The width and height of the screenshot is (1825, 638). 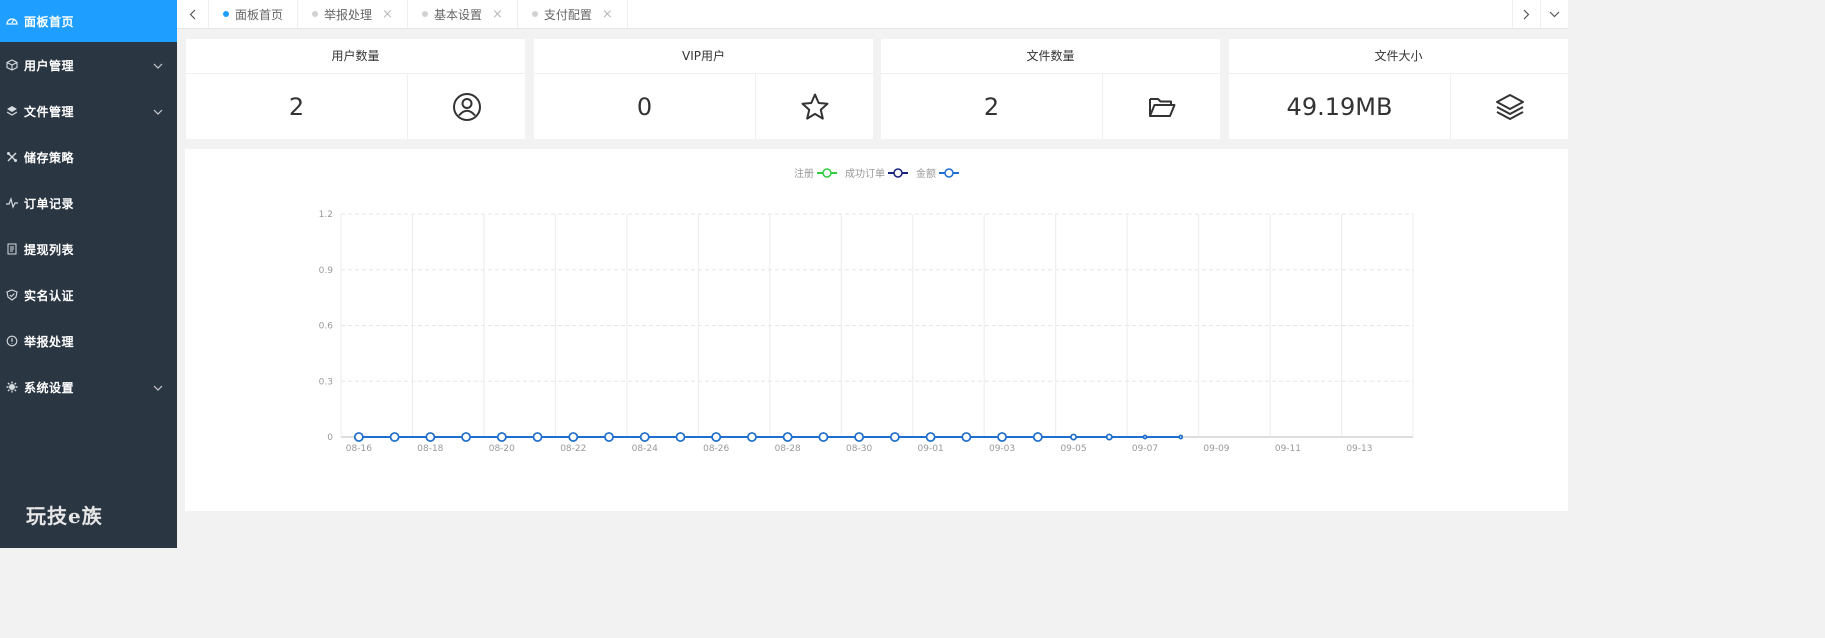 I want to click on stat-card-title: VIP用户, so click(x=703, y=56).